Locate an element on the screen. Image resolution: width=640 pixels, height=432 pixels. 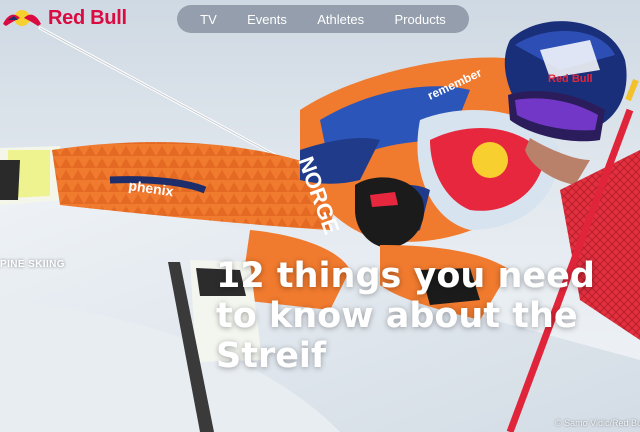
photo-credit: © Samo Vidic/Red Bu is located at coordinates (597, 423).